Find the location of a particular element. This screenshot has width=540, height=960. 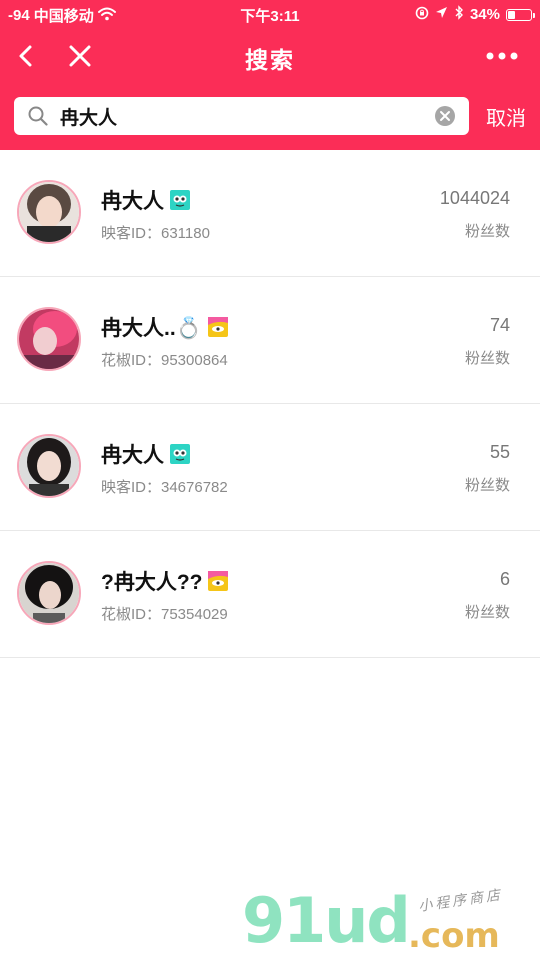

user-id: 映客ID：631180 is located at coordinates (155, 233).